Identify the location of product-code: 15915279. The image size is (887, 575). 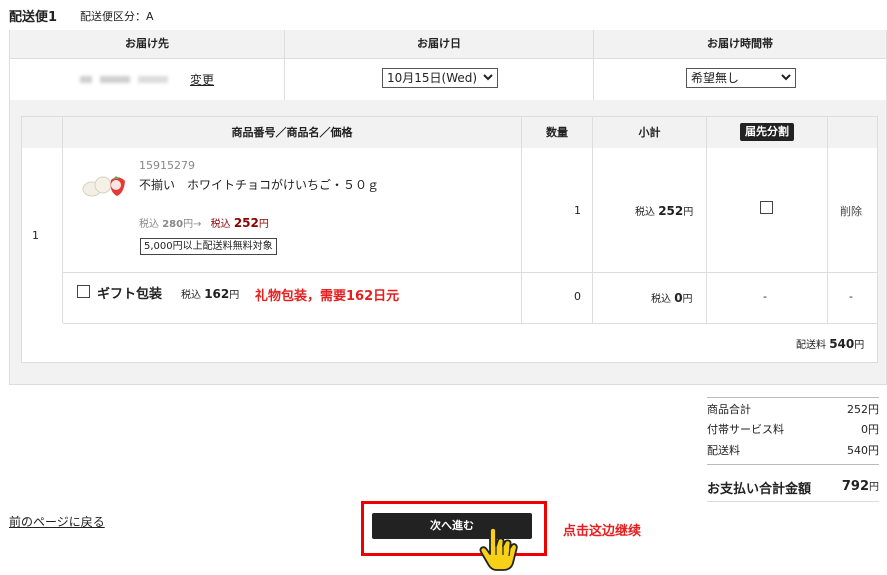
(167, 165).